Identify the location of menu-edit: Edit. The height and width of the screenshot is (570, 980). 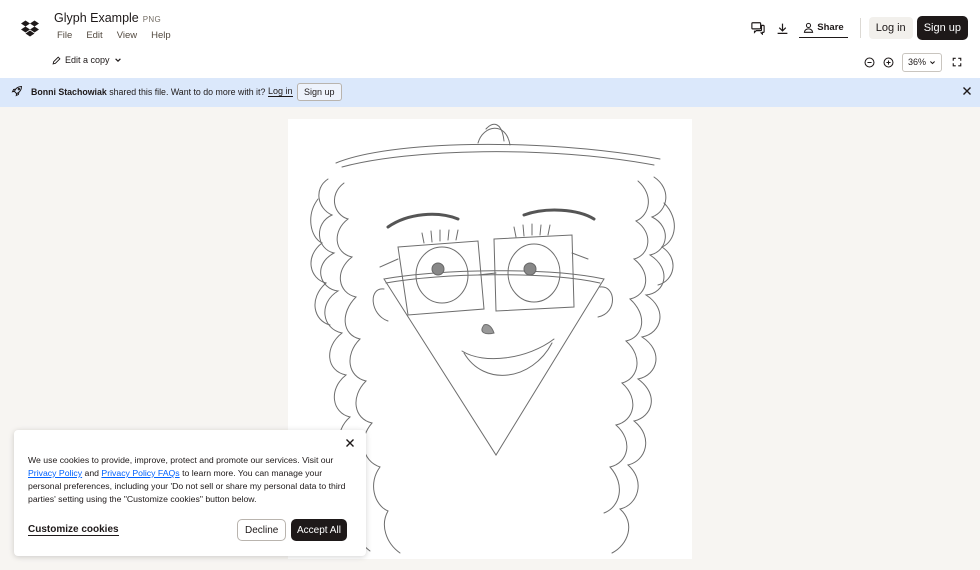
(94, 35).